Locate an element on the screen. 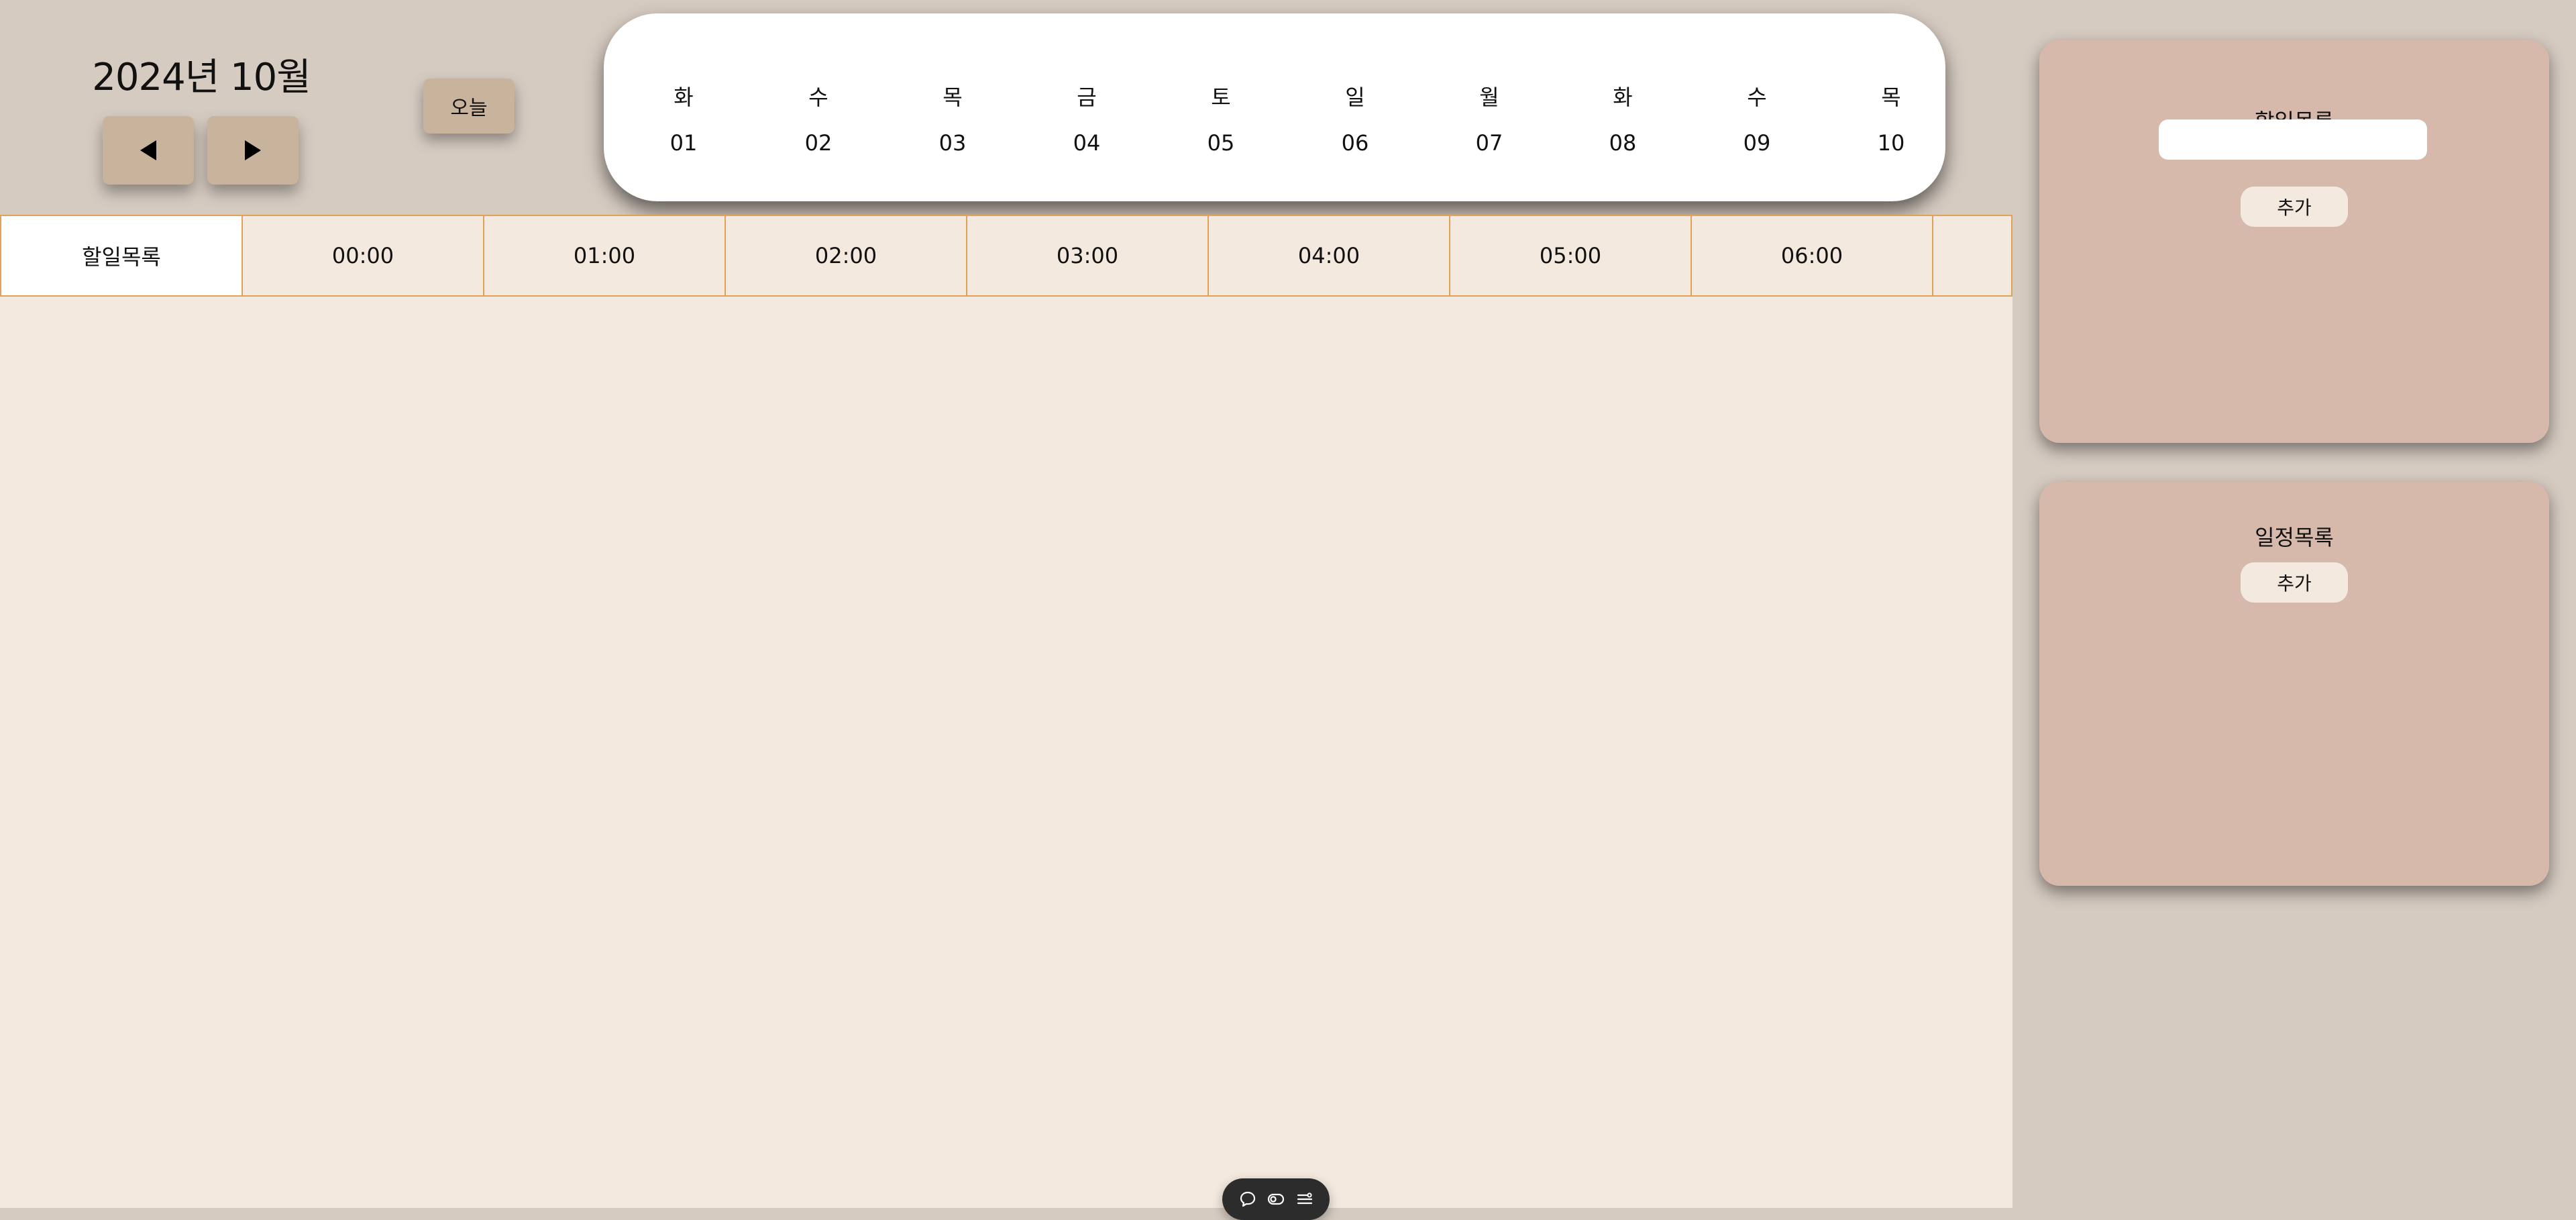  toggle-icon is located at coordinates (1276, 1199).